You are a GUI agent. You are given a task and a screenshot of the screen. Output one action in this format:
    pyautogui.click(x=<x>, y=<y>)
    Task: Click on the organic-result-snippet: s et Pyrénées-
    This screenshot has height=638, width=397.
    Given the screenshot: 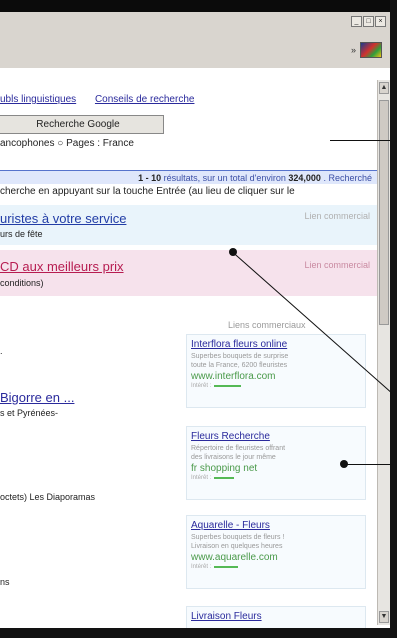 What is the action you would take?
    pyautogui.click(x=29, y=413)
    